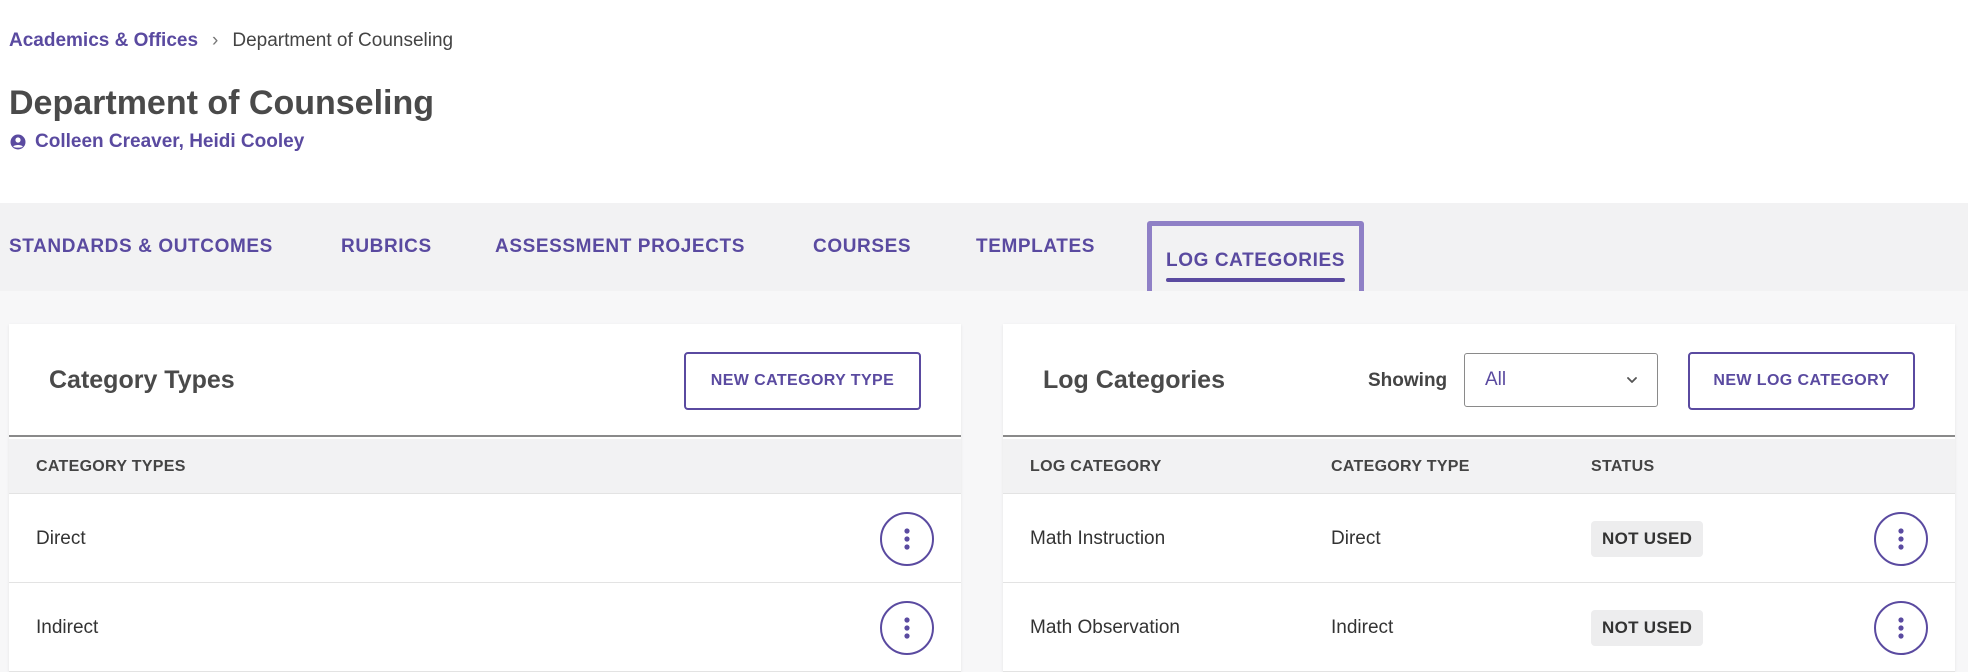 This screenshot has width=1968, height=672. What do you see at coordinates (103, 41) in the screenshot?
I see `breadcrumb-parent-link: Academics & Offices` at bounding box center [103, 41].